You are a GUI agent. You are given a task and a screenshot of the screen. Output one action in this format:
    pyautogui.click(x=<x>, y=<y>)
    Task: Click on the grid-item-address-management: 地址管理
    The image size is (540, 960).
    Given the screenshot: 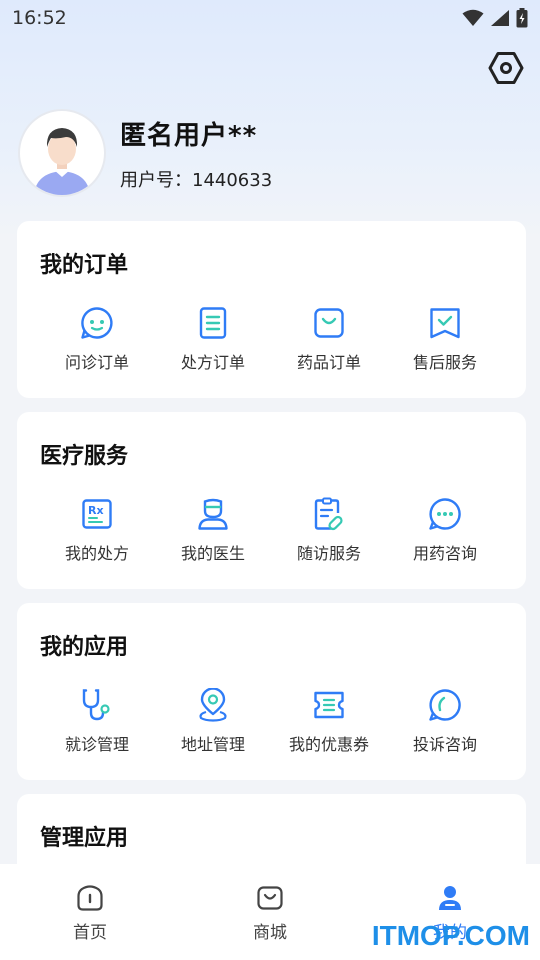 What is the action you would take?
    pyautogui.click(x=213, y=722)
    